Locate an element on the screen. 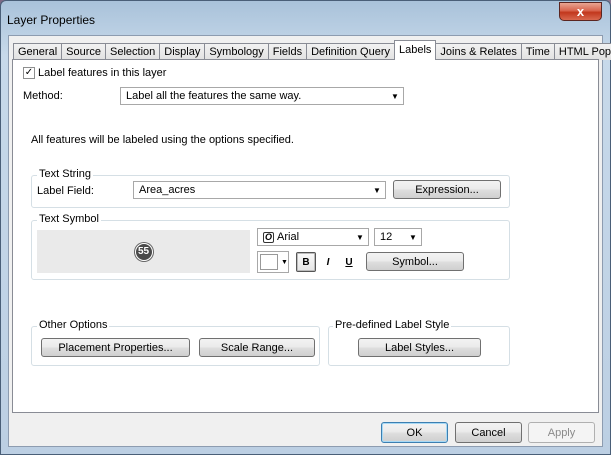 This screenshot has height=455, width=611. label-features-row: ✓ Label features in this layer is located at coordinates (94, 73).